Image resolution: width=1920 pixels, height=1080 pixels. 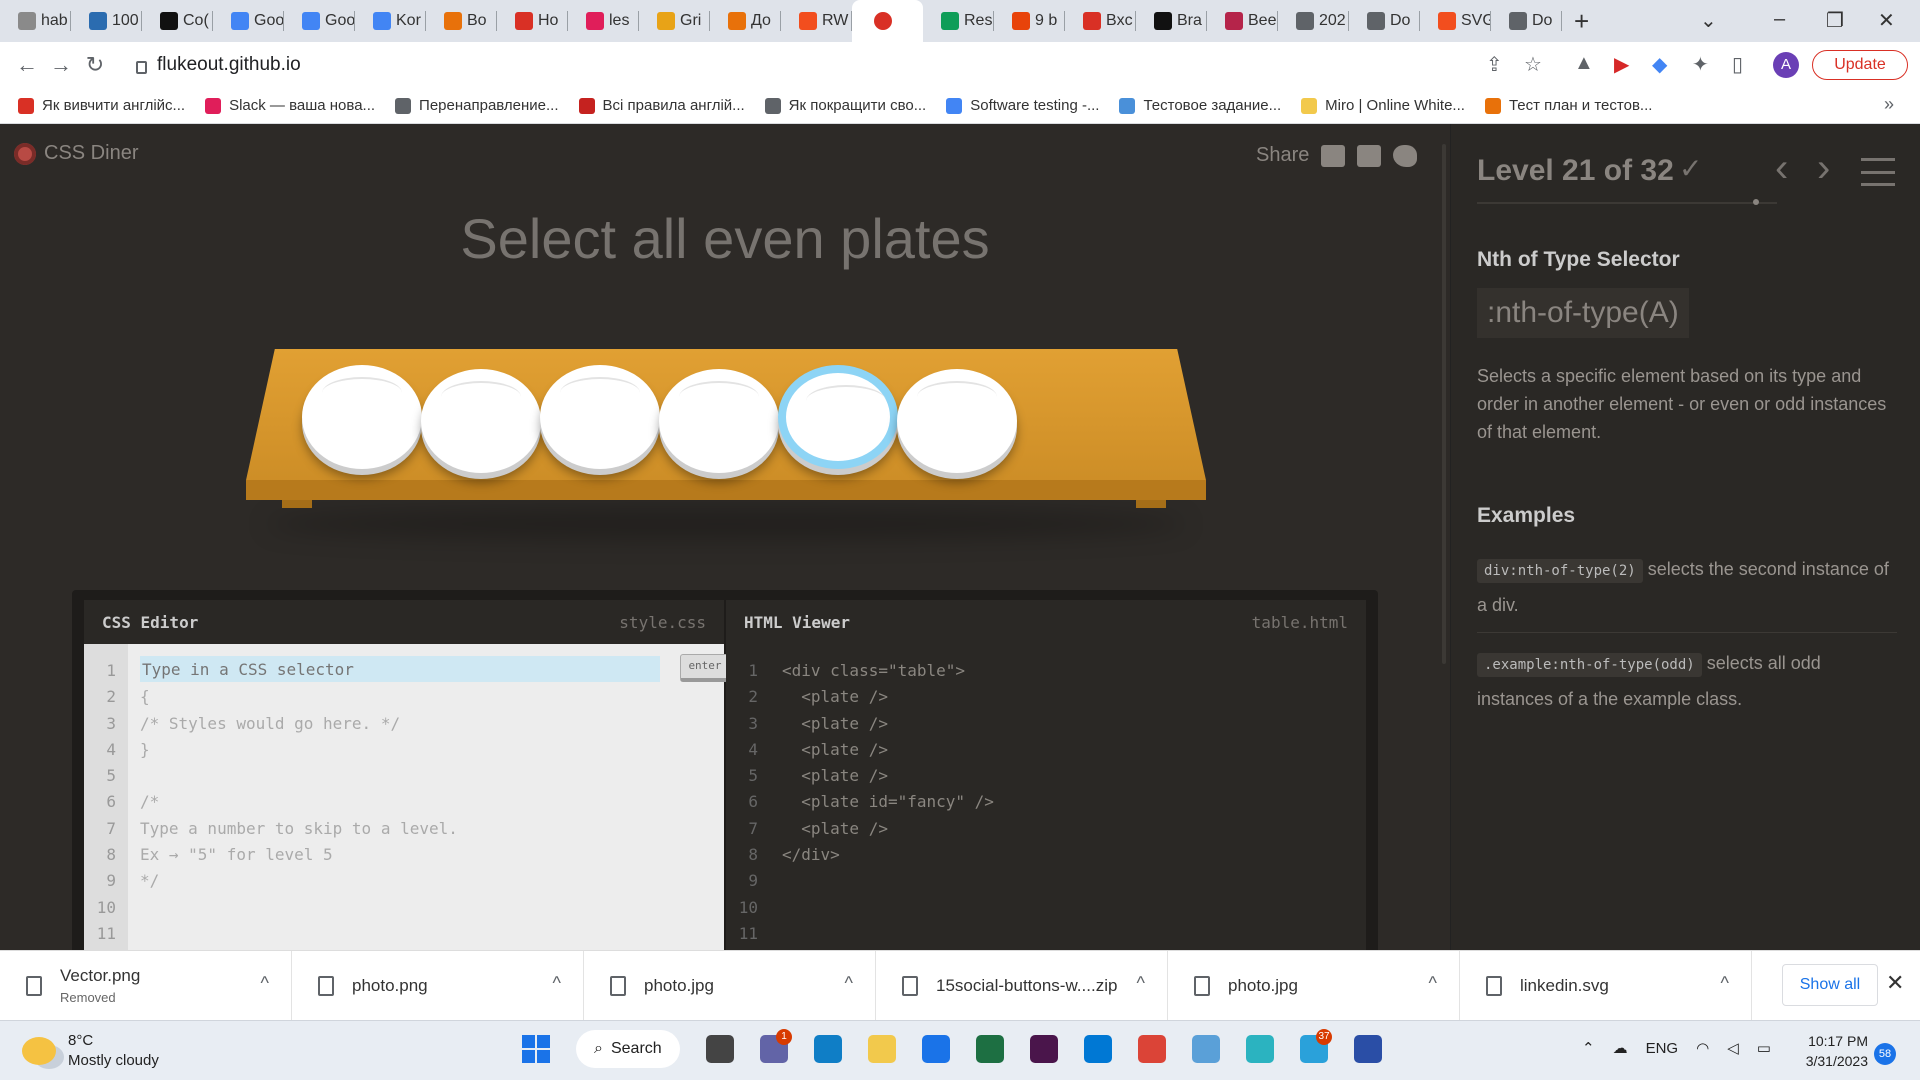 I want to click on battery-icon: ▭, so click(x=1764, y=1048).